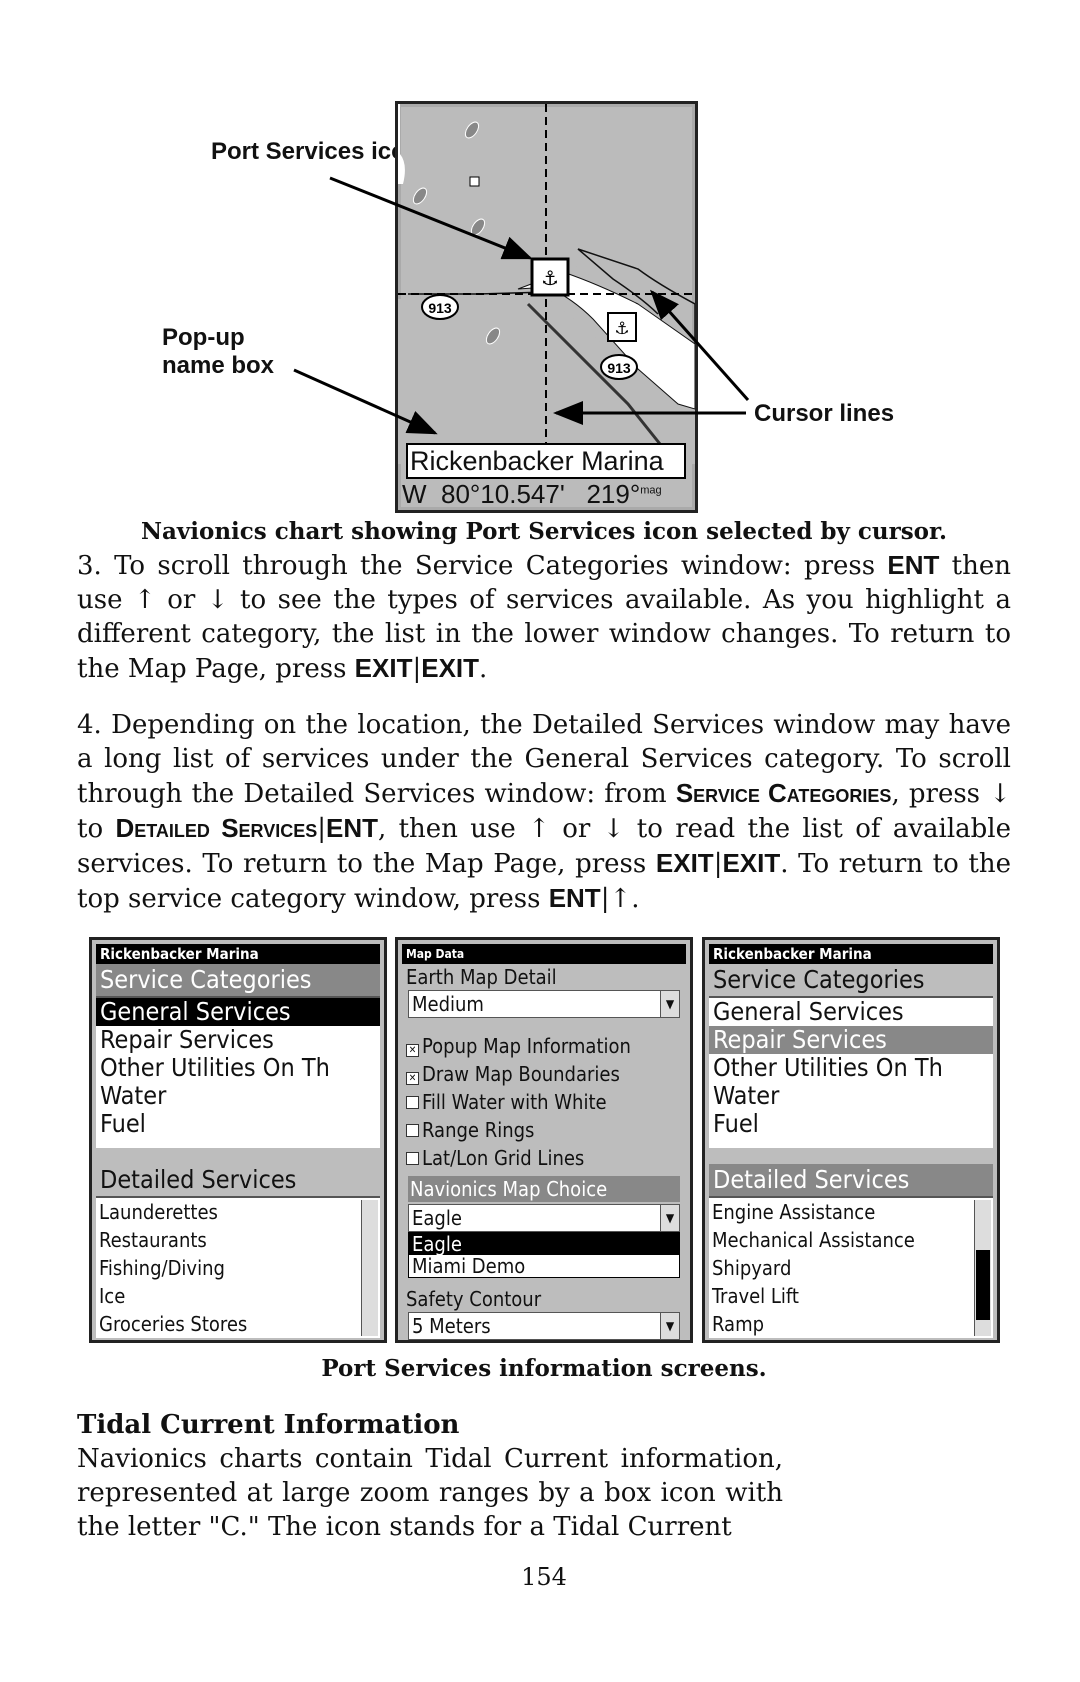 Image resolution: width=1080 pixels, height=1682 pixels. What do you see at coordinates (544, 1004) in the screenshot?
I see `earth-map-detail-select: Medium ▼` at bounding box center [544, 1004].